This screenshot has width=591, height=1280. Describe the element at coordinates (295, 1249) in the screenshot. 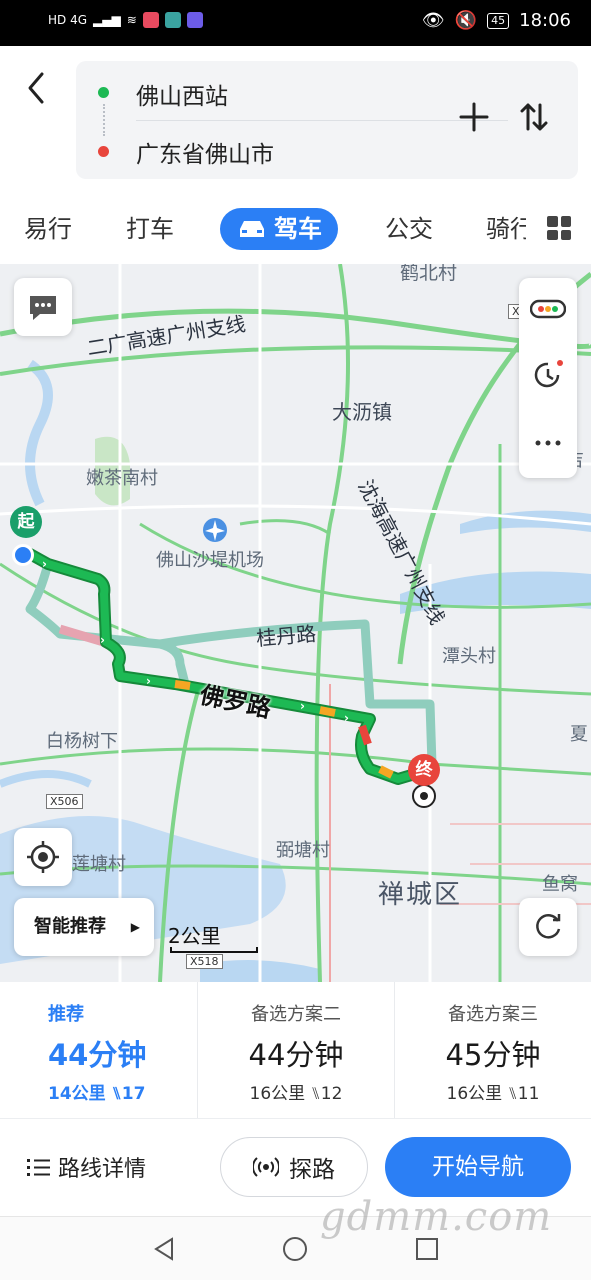

I see `home-circle-icon` at that location.